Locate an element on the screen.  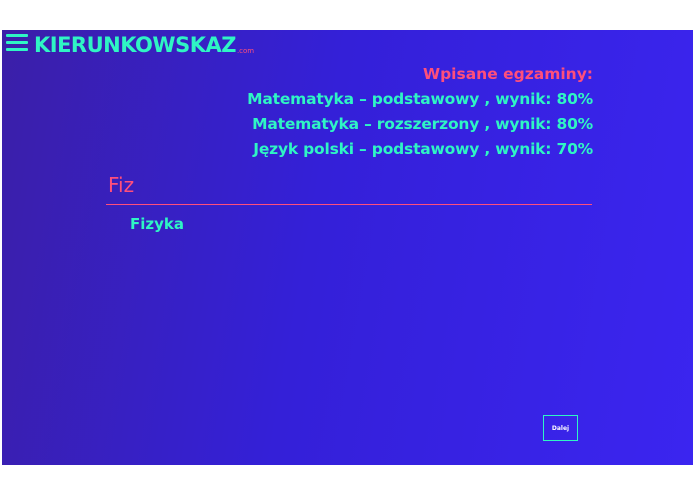
brand-header: KIERUNKOWSKAZ .com is located at coordinates (130, 45).